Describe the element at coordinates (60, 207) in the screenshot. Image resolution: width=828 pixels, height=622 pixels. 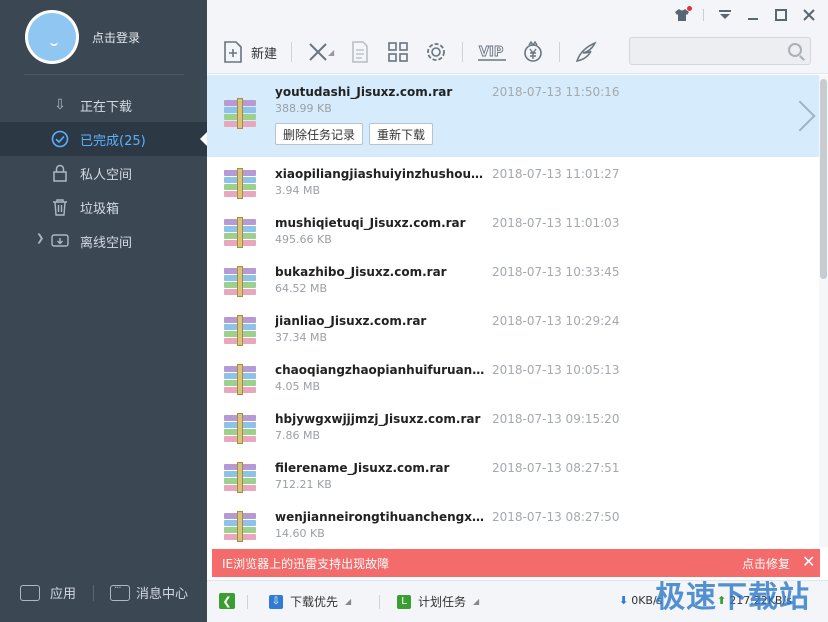
I see `trash-icon` at that location.